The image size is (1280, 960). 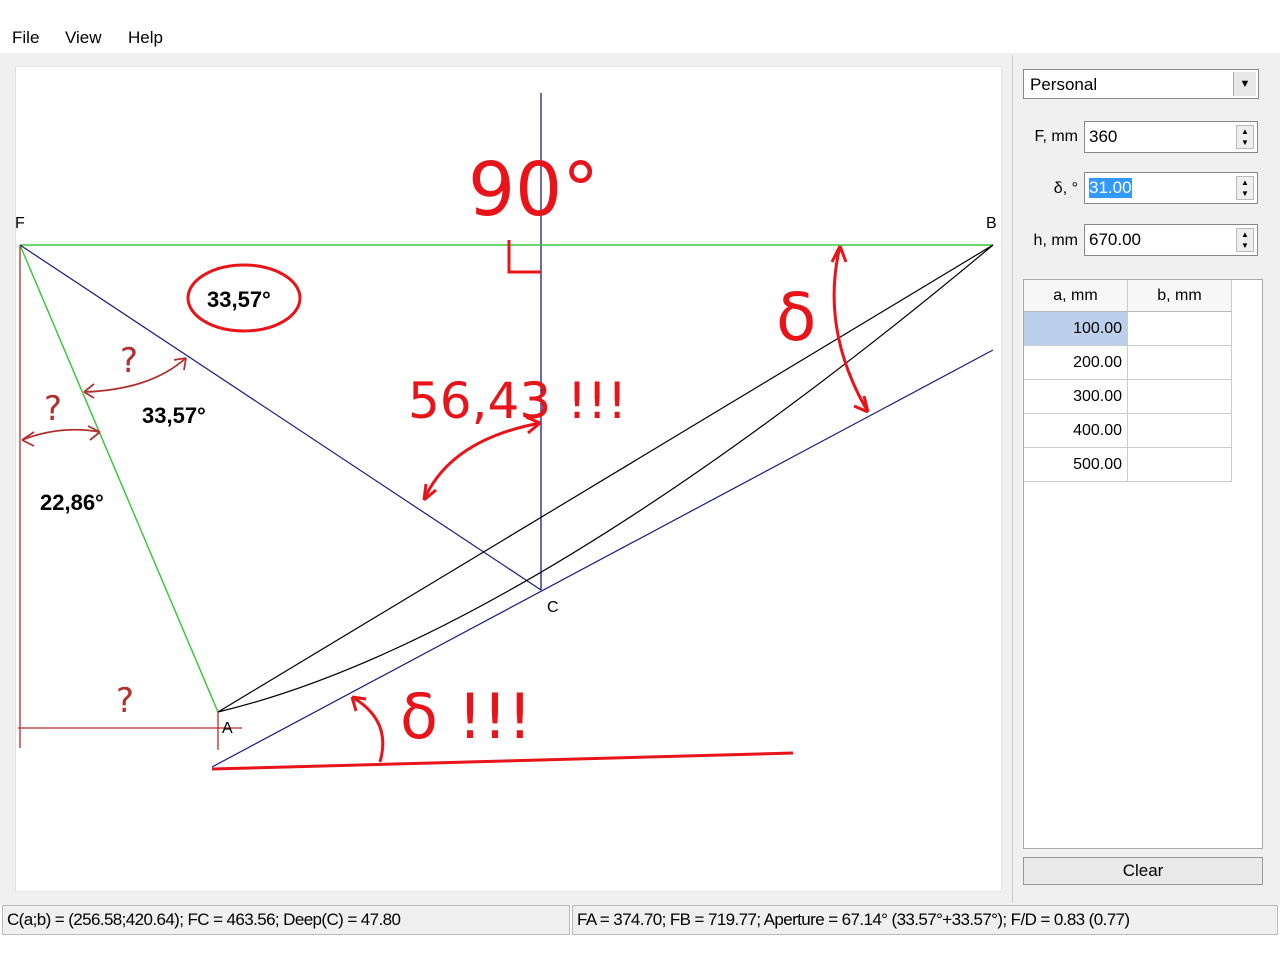 I want to click on cell-a: 400.00, so click(x=1076, y=430).